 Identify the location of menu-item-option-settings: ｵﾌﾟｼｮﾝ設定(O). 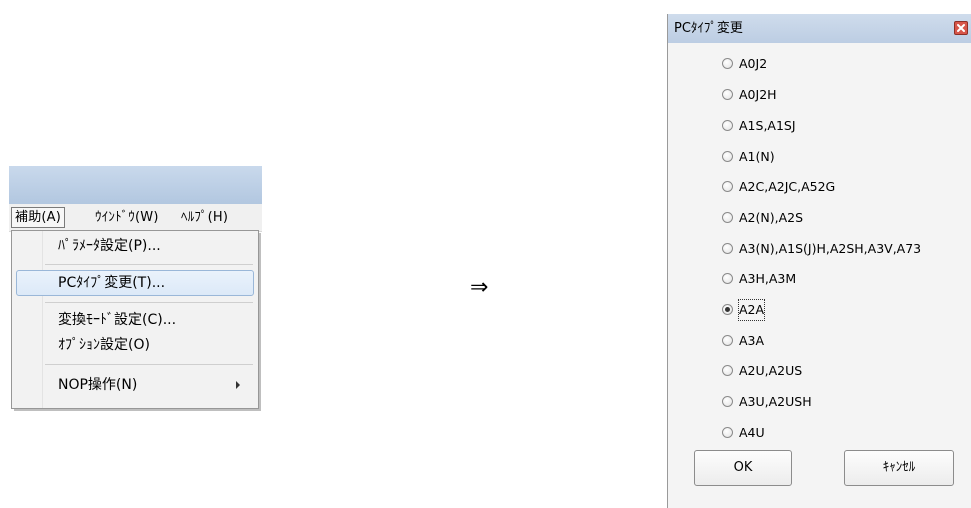
(134, 345).